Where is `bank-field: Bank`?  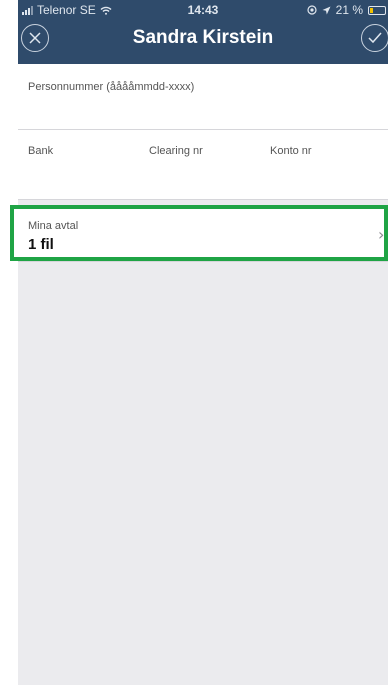
bank-field: Bank is located at coordinates (40, 151).